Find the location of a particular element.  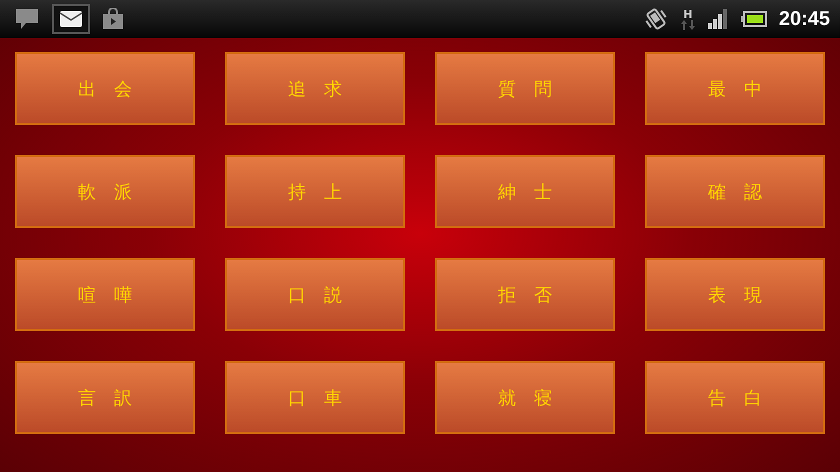

word-button: 軟 派 is located at coordinates (105, 191).